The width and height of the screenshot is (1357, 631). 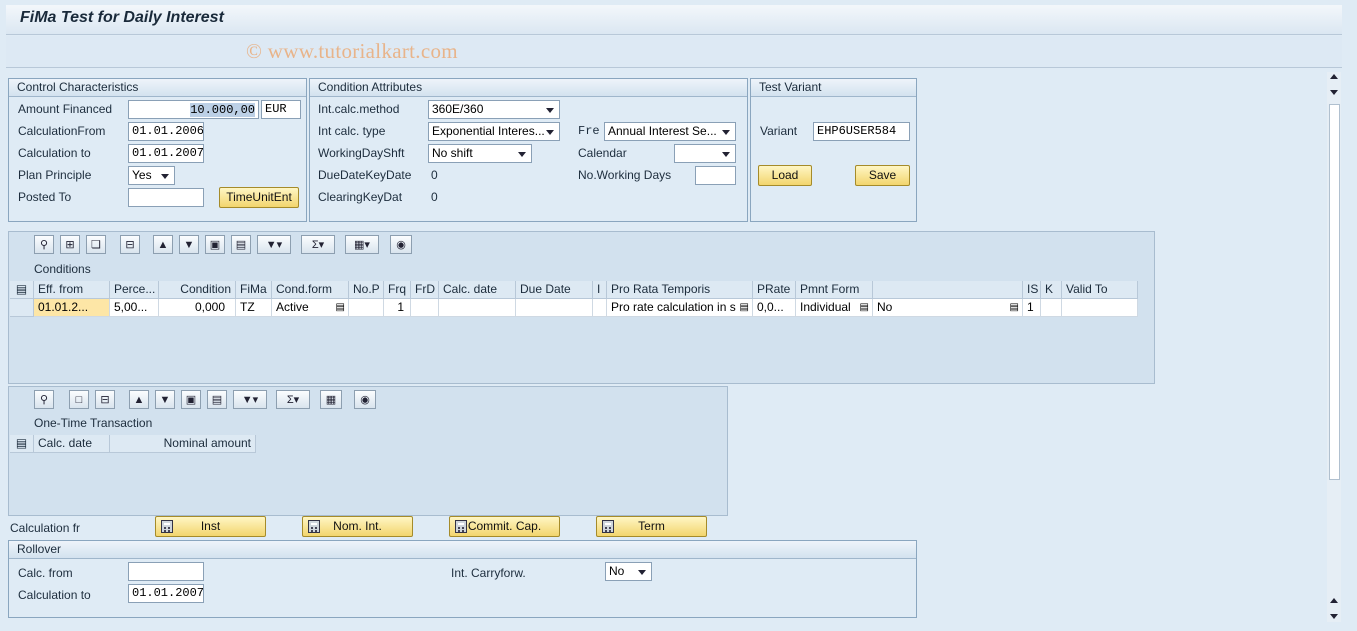 I want to click on col-unnamed, so click(x=948, y=290).